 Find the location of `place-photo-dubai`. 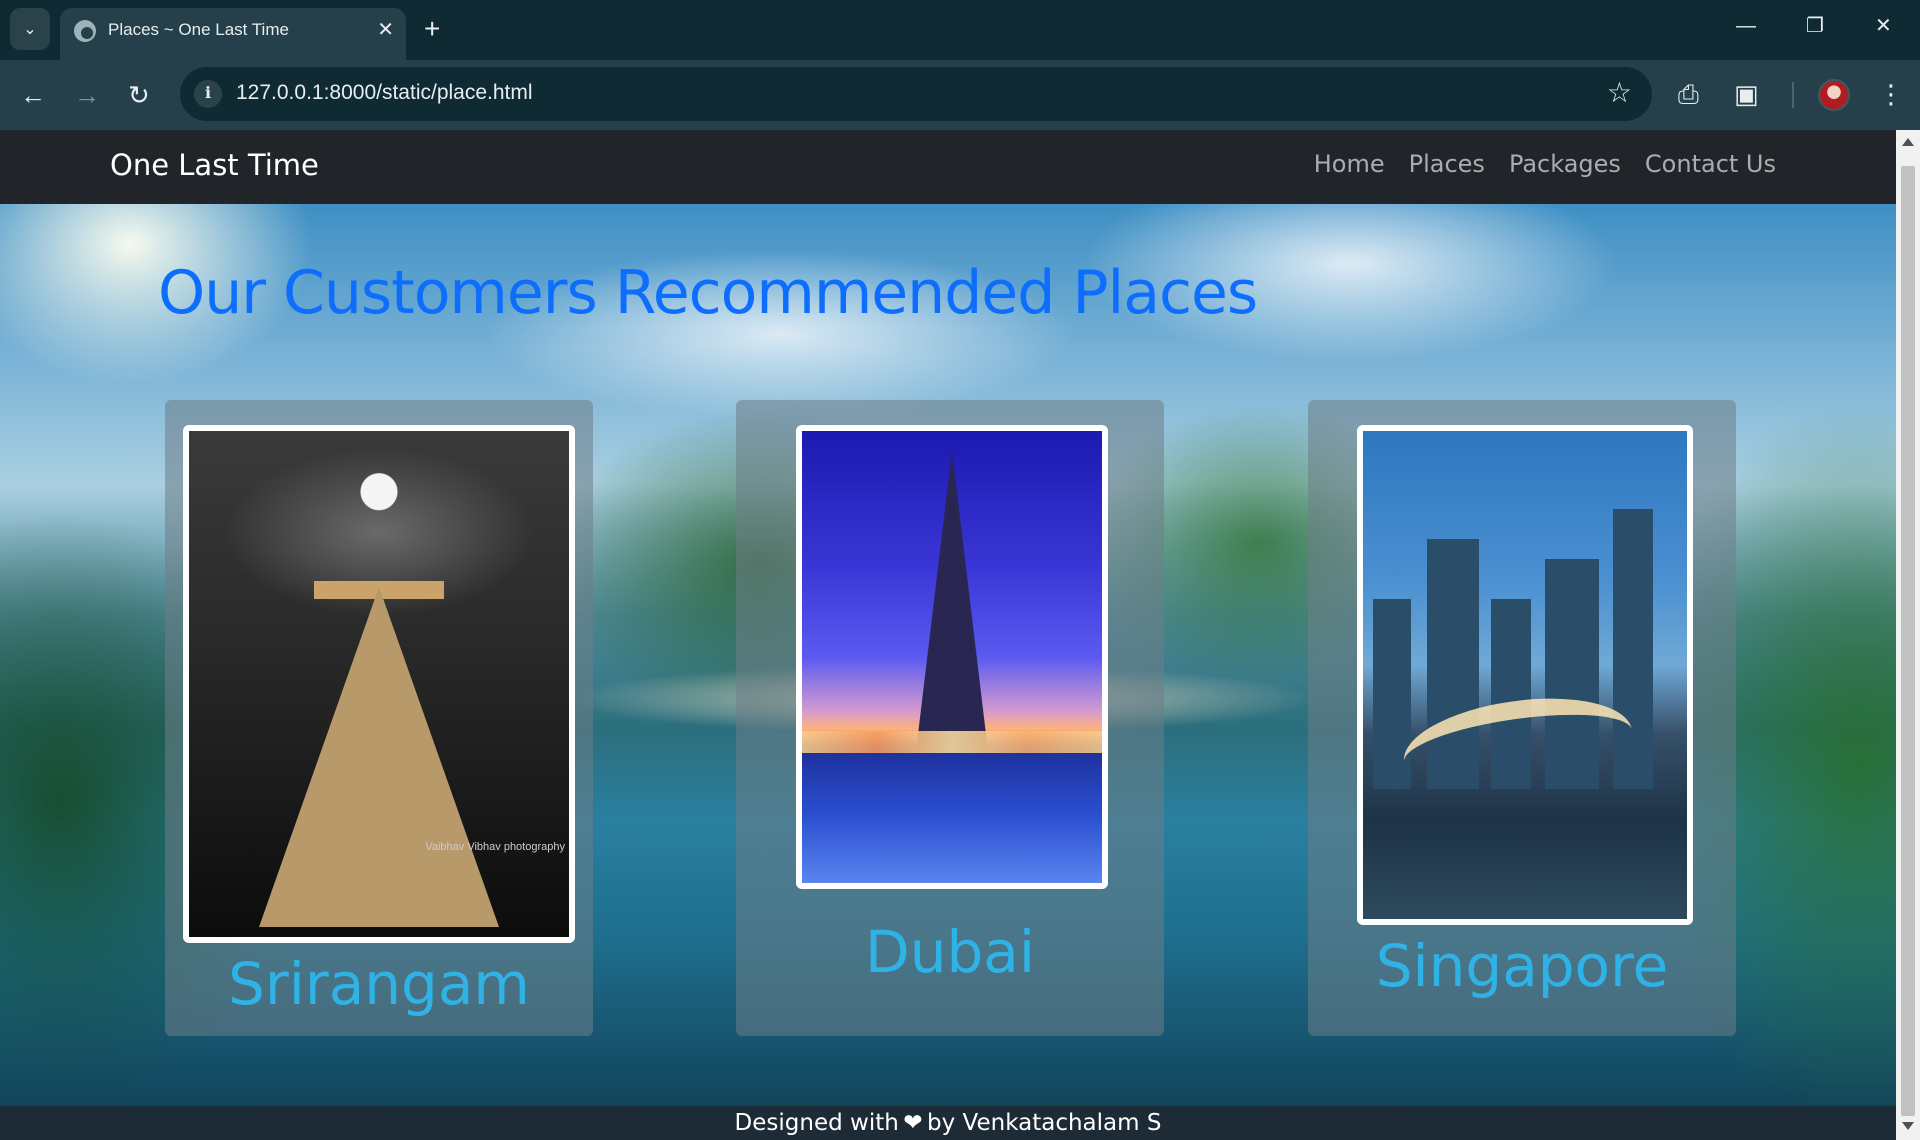

place-photo-dubai is located at coordinates (952, 657).